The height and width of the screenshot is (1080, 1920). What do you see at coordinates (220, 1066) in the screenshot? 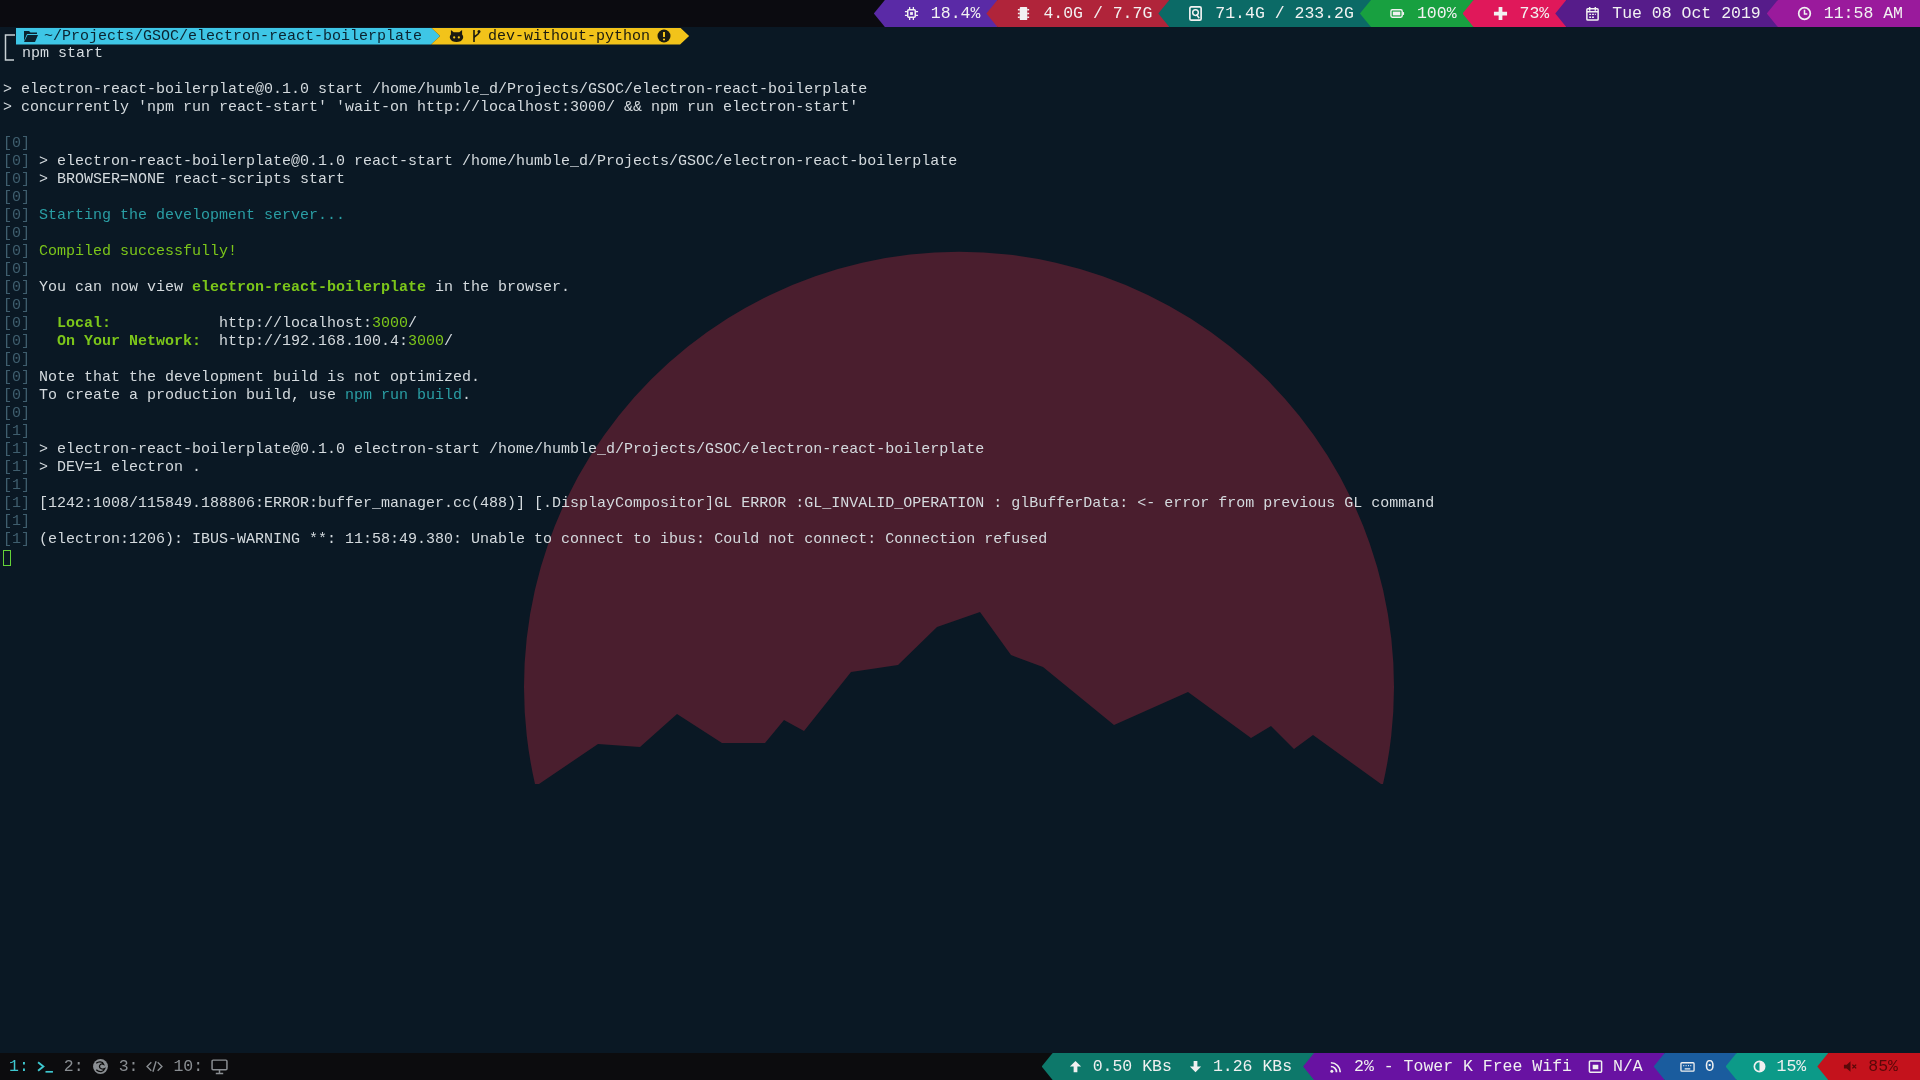
I see `monitor-icon` at bounding box center [220, 1066].